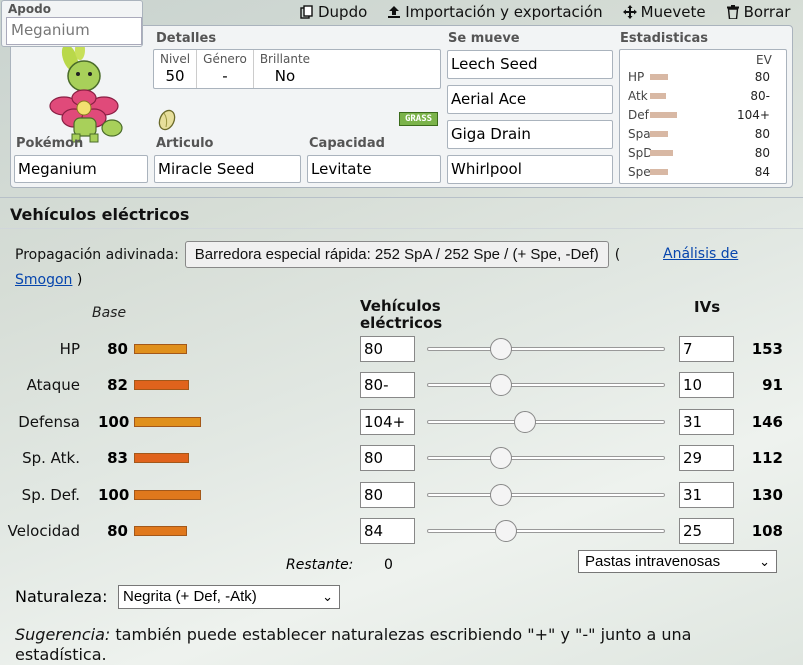 The width and height of the screenshot is (803, 665). What do you see at coordinates (703, 153) in the screenshot?
I see `mini-stat-row: SpD 80` at bounding box center [703, 153].